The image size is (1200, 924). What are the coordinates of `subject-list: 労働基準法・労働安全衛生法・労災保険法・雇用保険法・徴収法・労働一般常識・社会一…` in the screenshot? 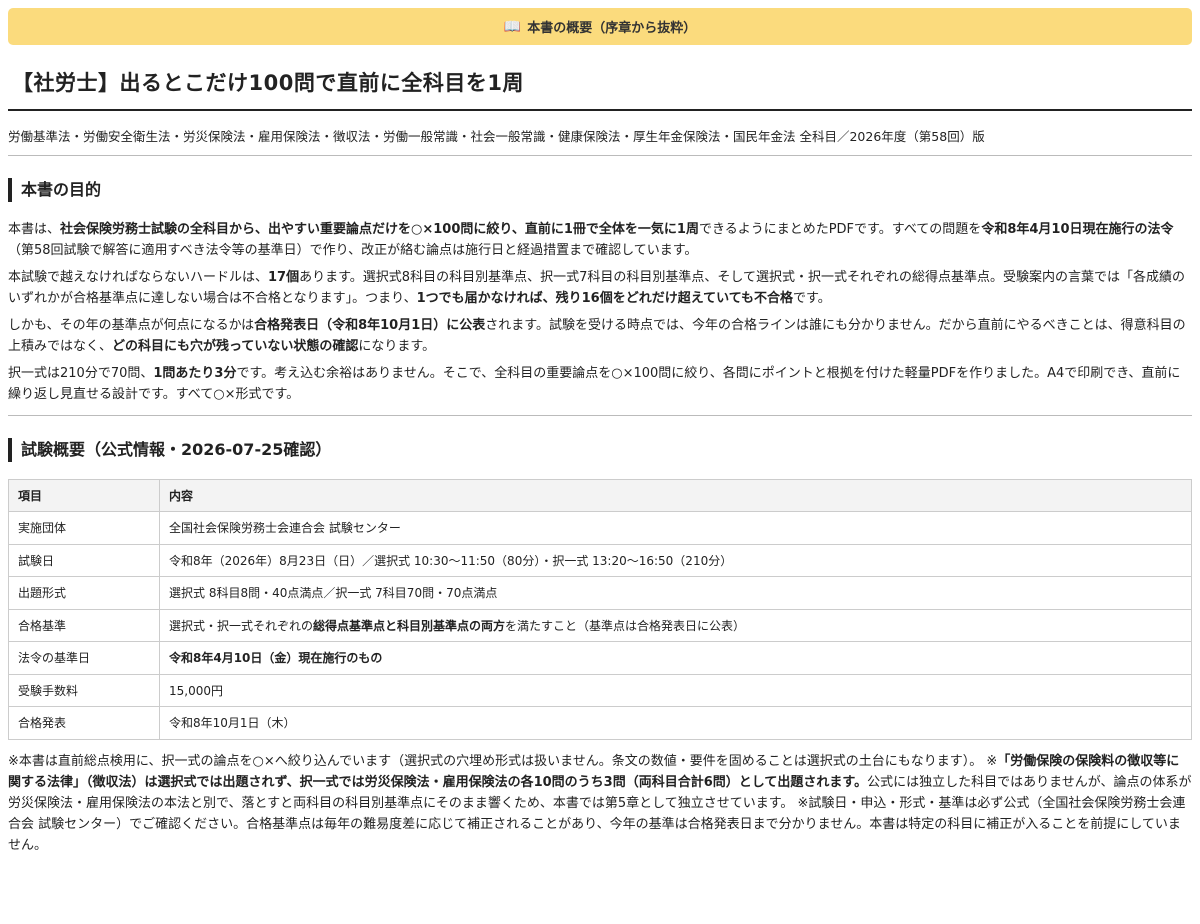 It's located at (600, 143).